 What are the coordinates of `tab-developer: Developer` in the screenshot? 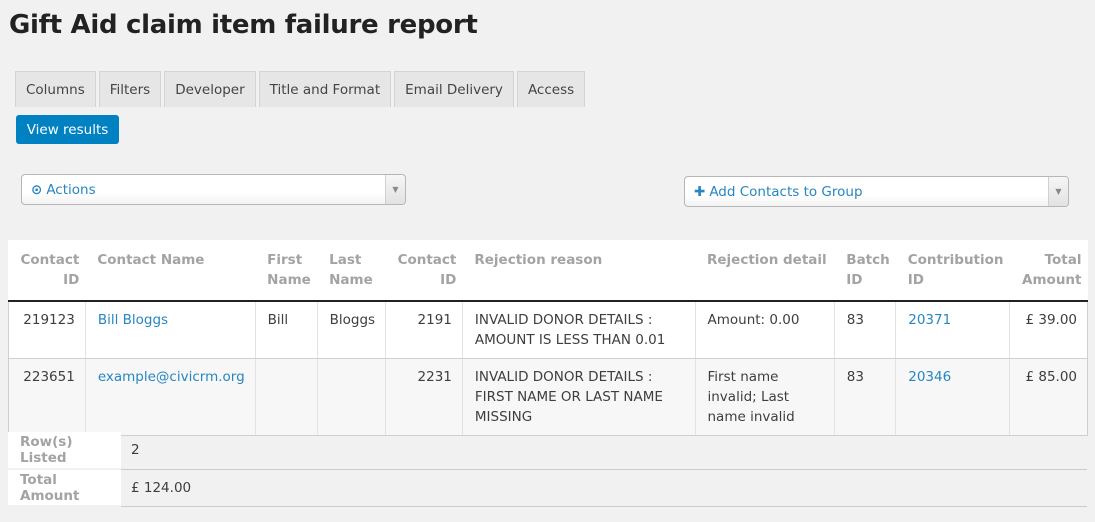 It's located at (210, 89).